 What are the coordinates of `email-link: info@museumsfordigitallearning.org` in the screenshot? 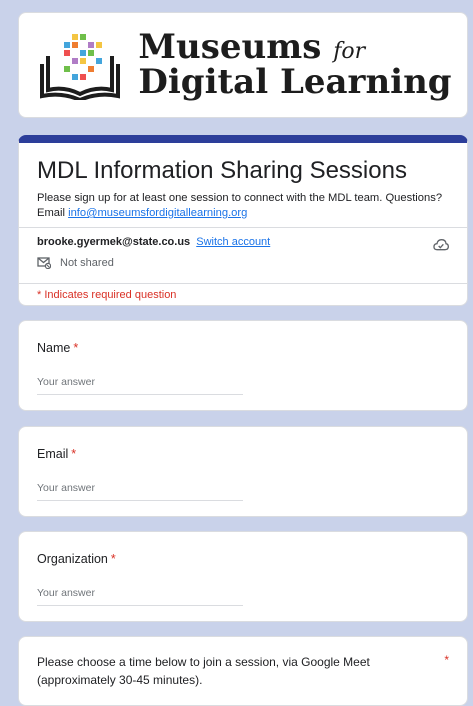 It's located at (157, 213).